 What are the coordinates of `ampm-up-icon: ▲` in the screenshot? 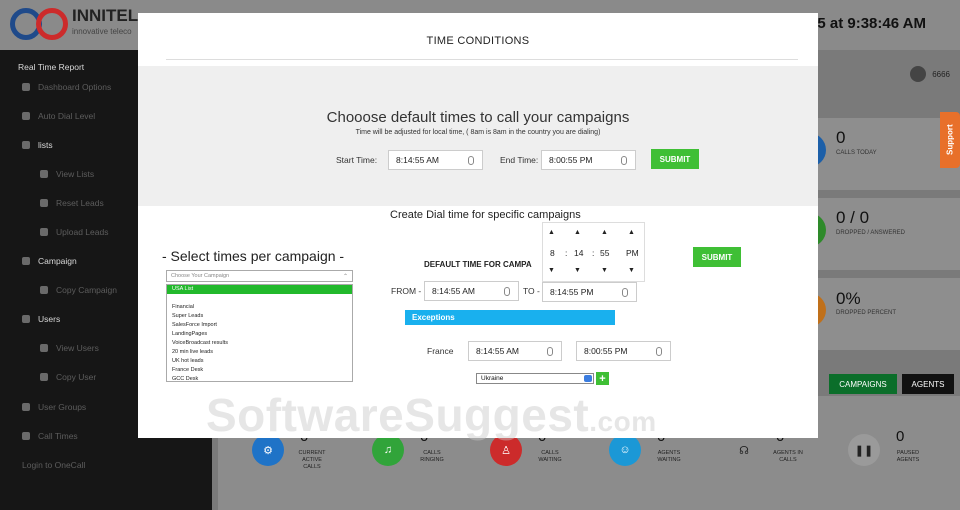 It's located at (631, 232).